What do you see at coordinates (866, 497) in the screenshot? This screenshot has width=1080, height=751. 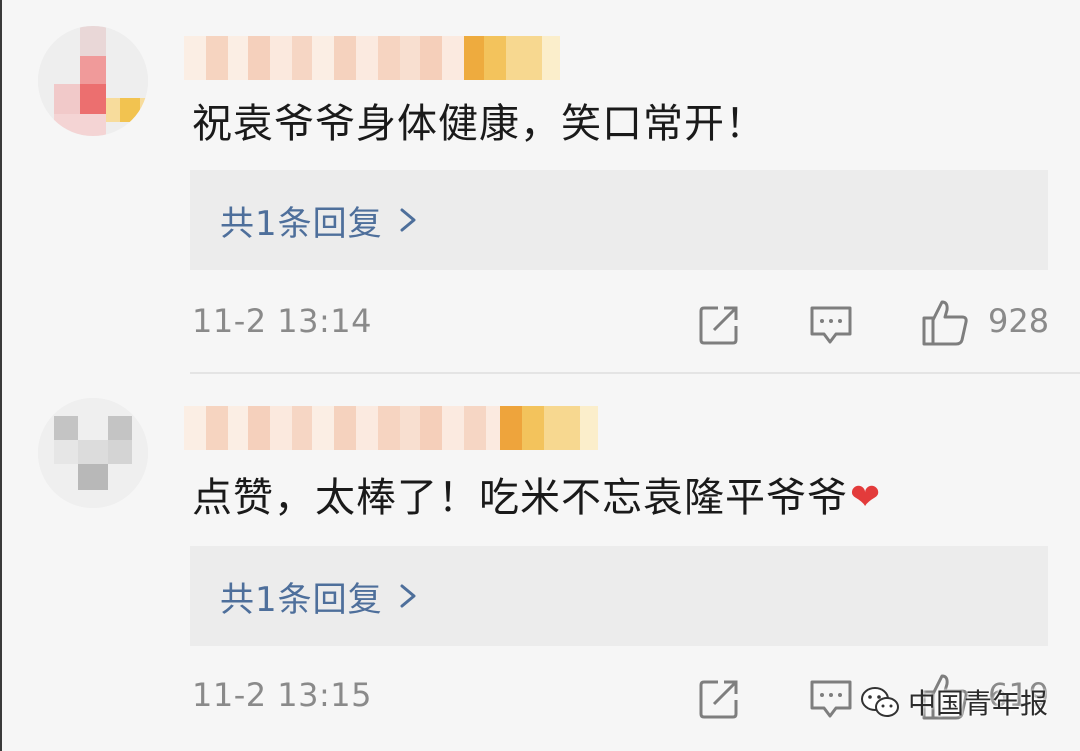 I see `heart-emoji-icon: ❤` at bounding box center [866, 497].